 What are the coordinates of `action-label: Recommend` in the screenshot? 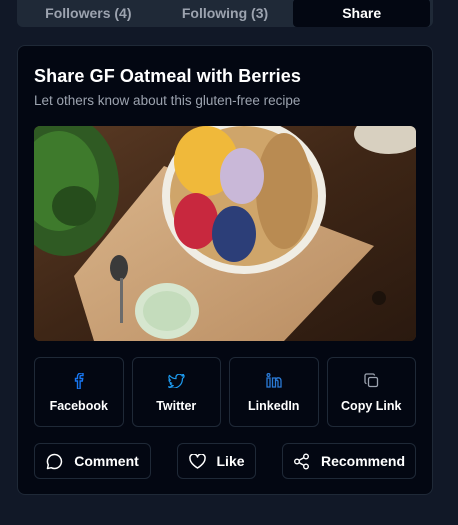 It's located at (363, 461).